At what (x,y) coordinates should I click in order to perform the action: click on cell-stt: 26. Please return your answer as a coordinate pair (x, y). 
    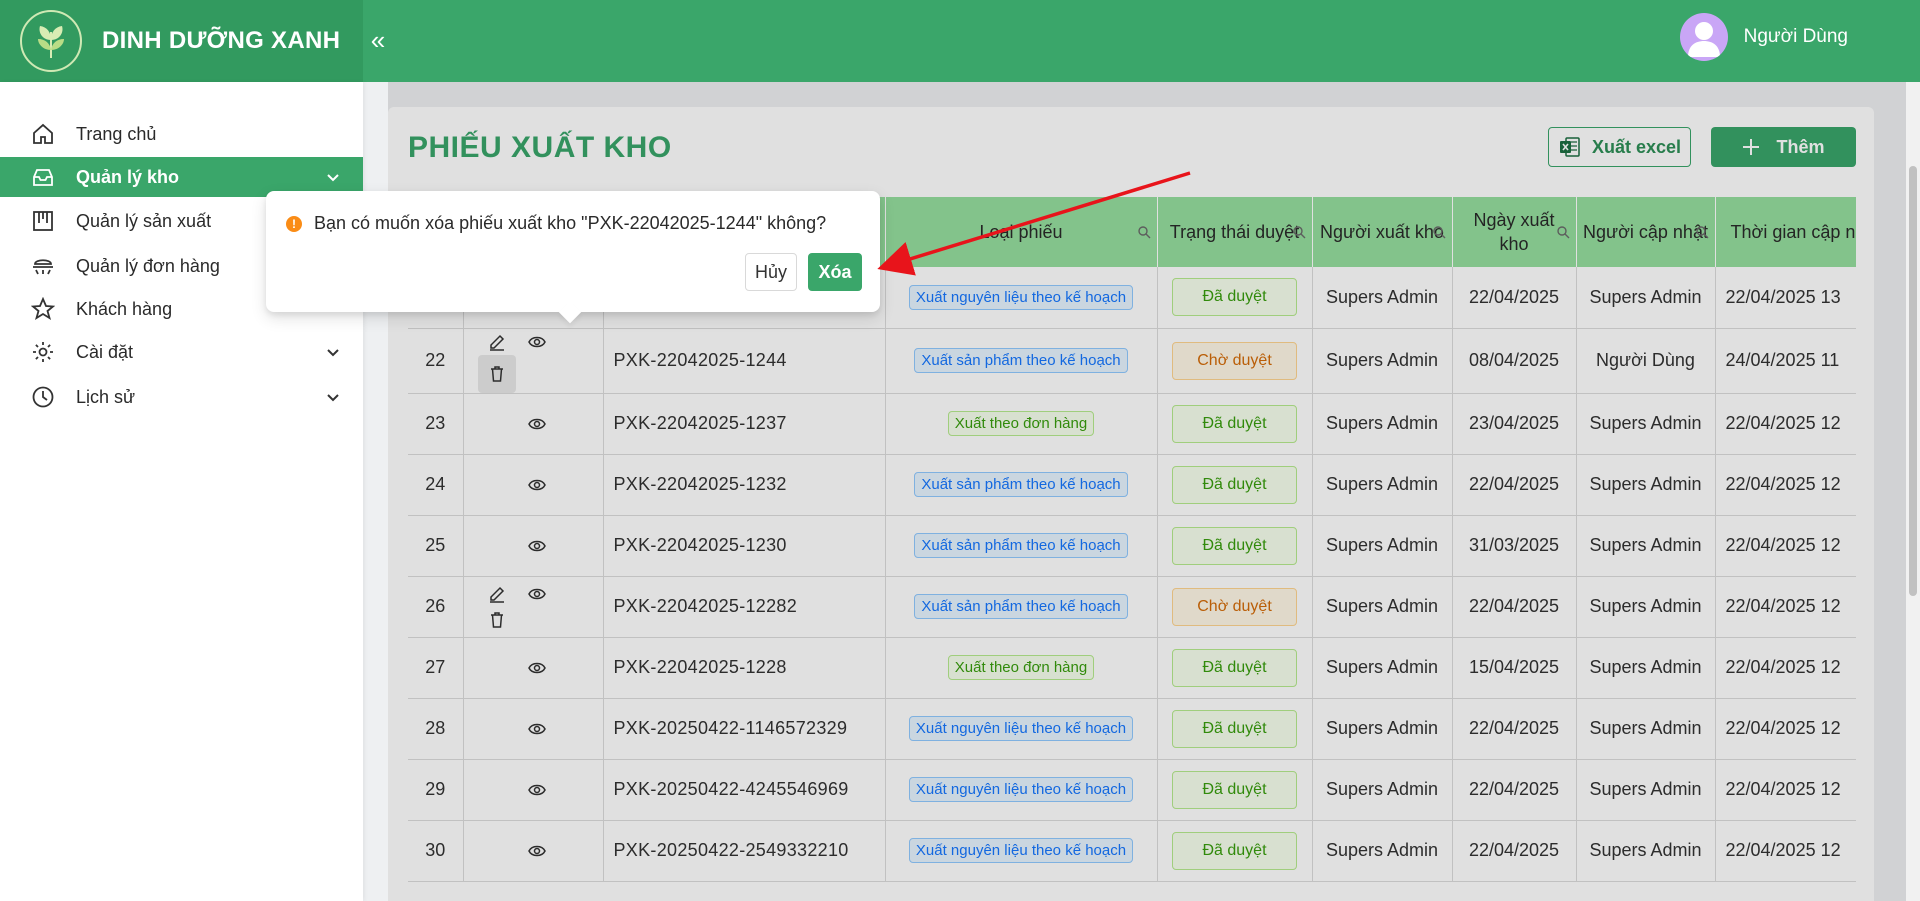
    Looking at the image, I should click on (436, 607).